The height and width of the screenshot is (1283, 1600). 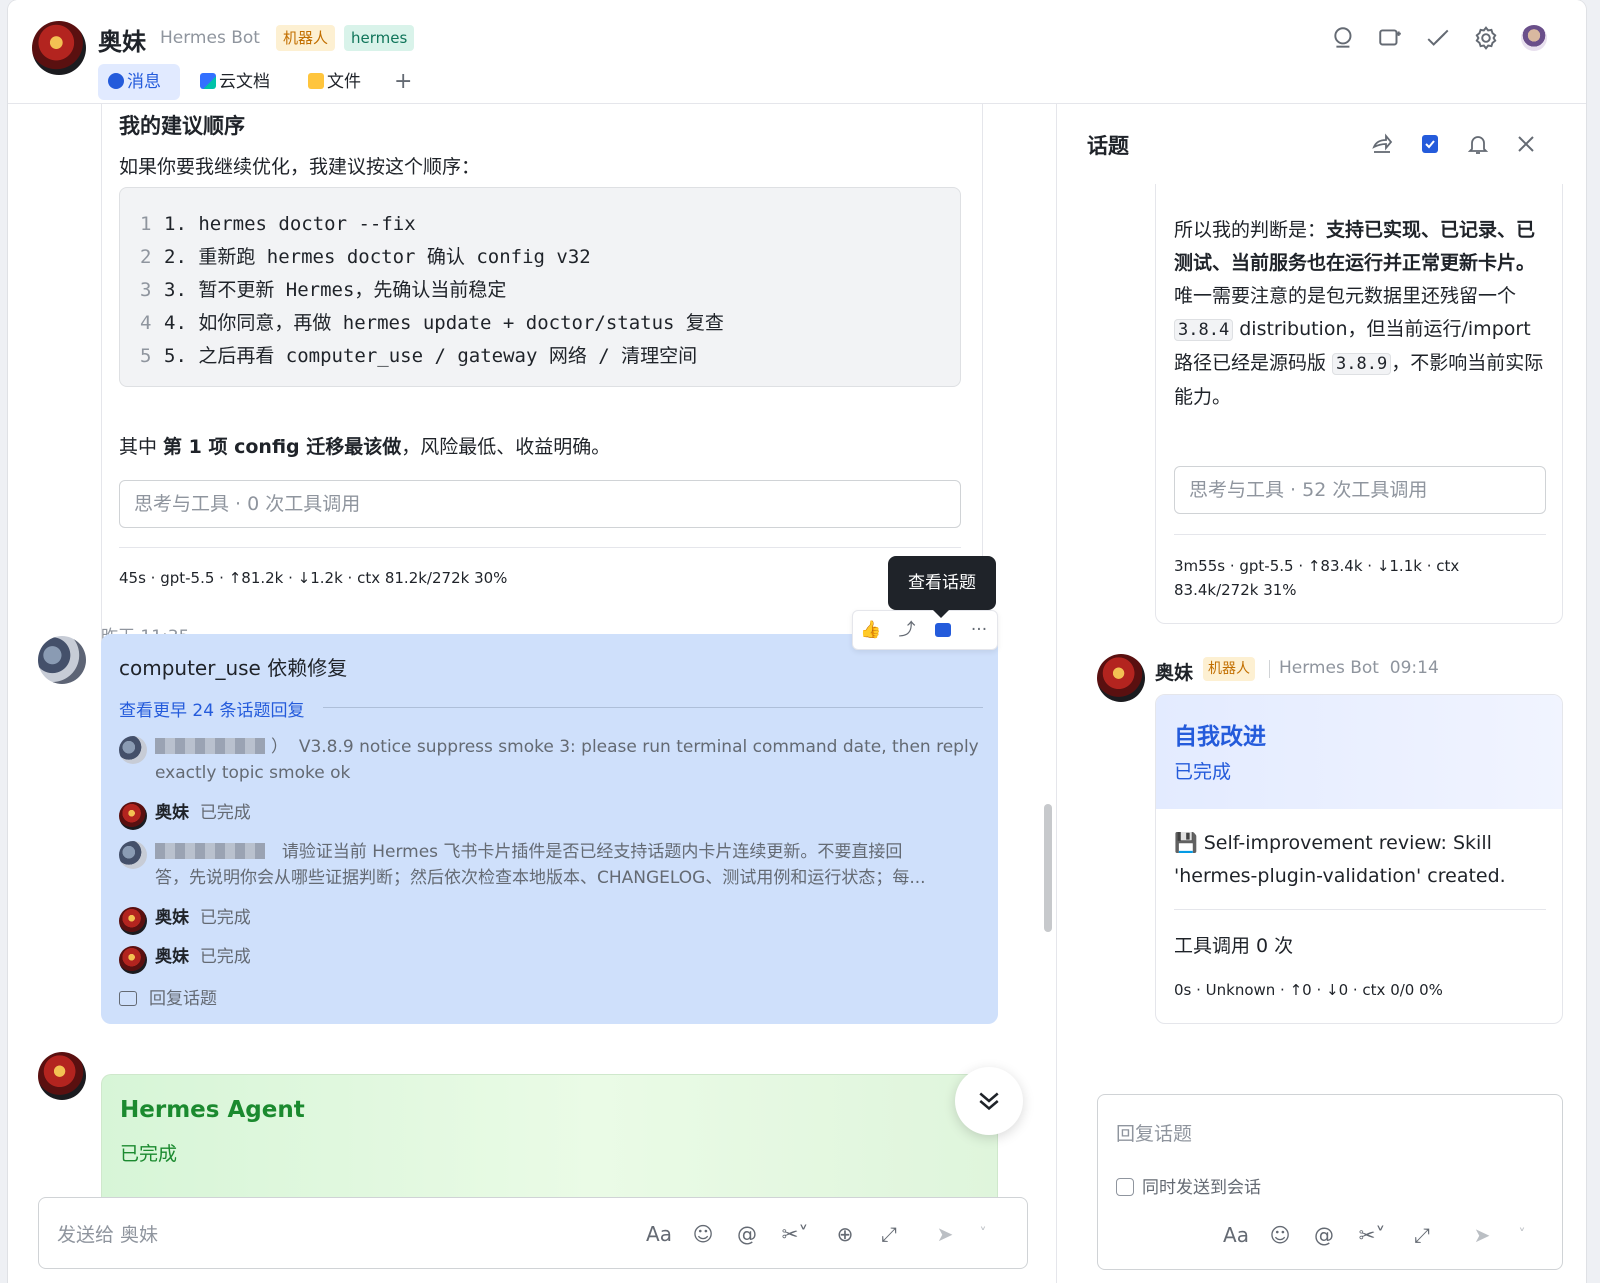 I want to click on tab-docs: 云文档, so click(x=238, y=82).